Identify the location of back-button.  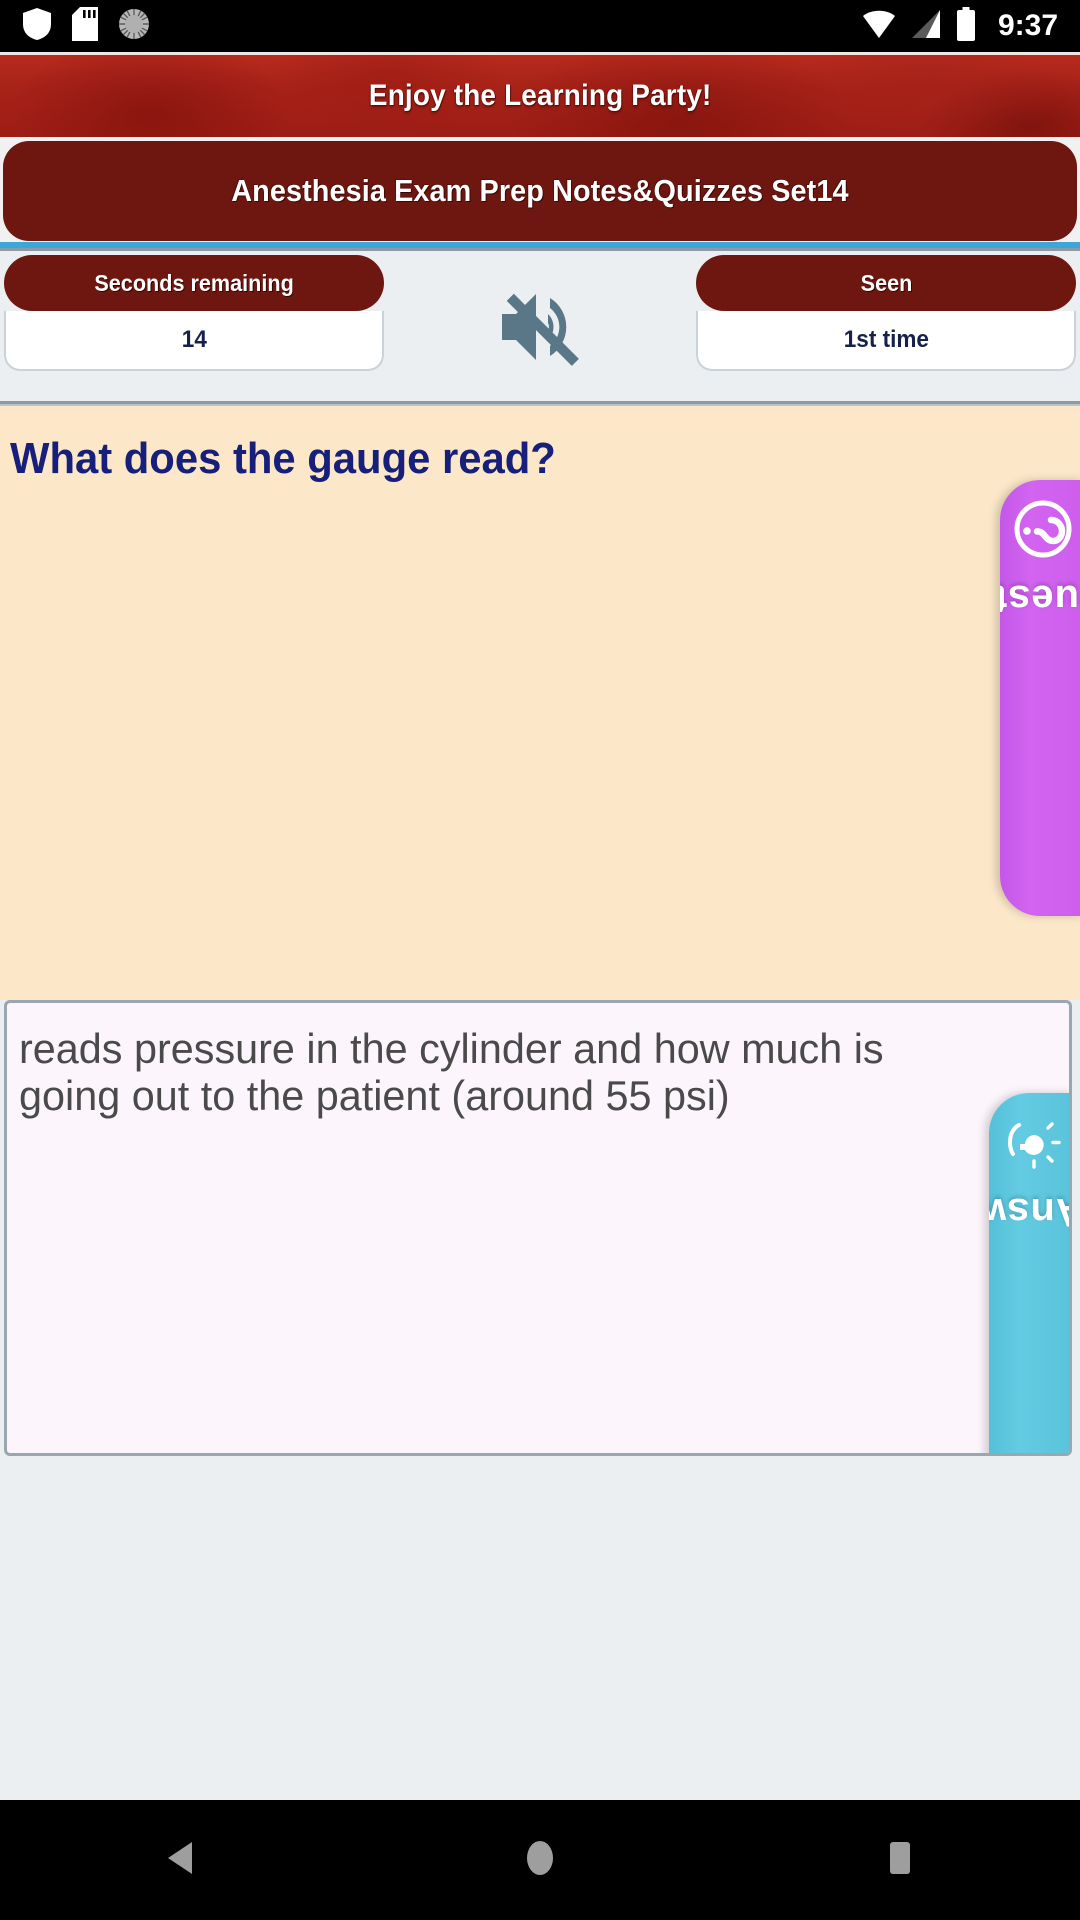
(180, 1860).